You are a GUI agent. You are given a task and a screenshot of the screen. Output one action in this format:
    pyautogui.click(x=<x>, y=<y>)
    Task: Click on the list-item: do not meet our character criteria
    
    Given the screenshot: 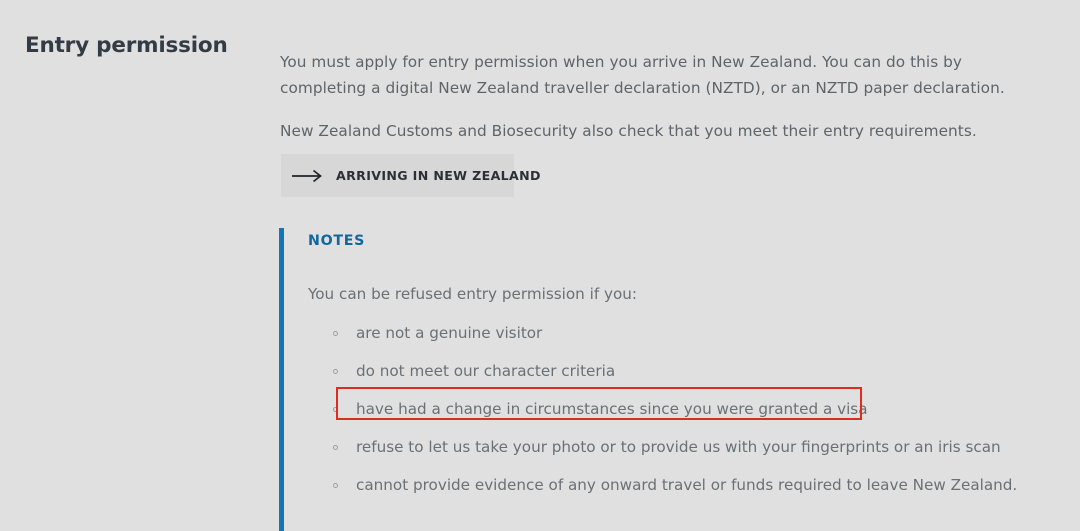 What is the action you would take?
    pyautogui.click(x=688, y=371)
    